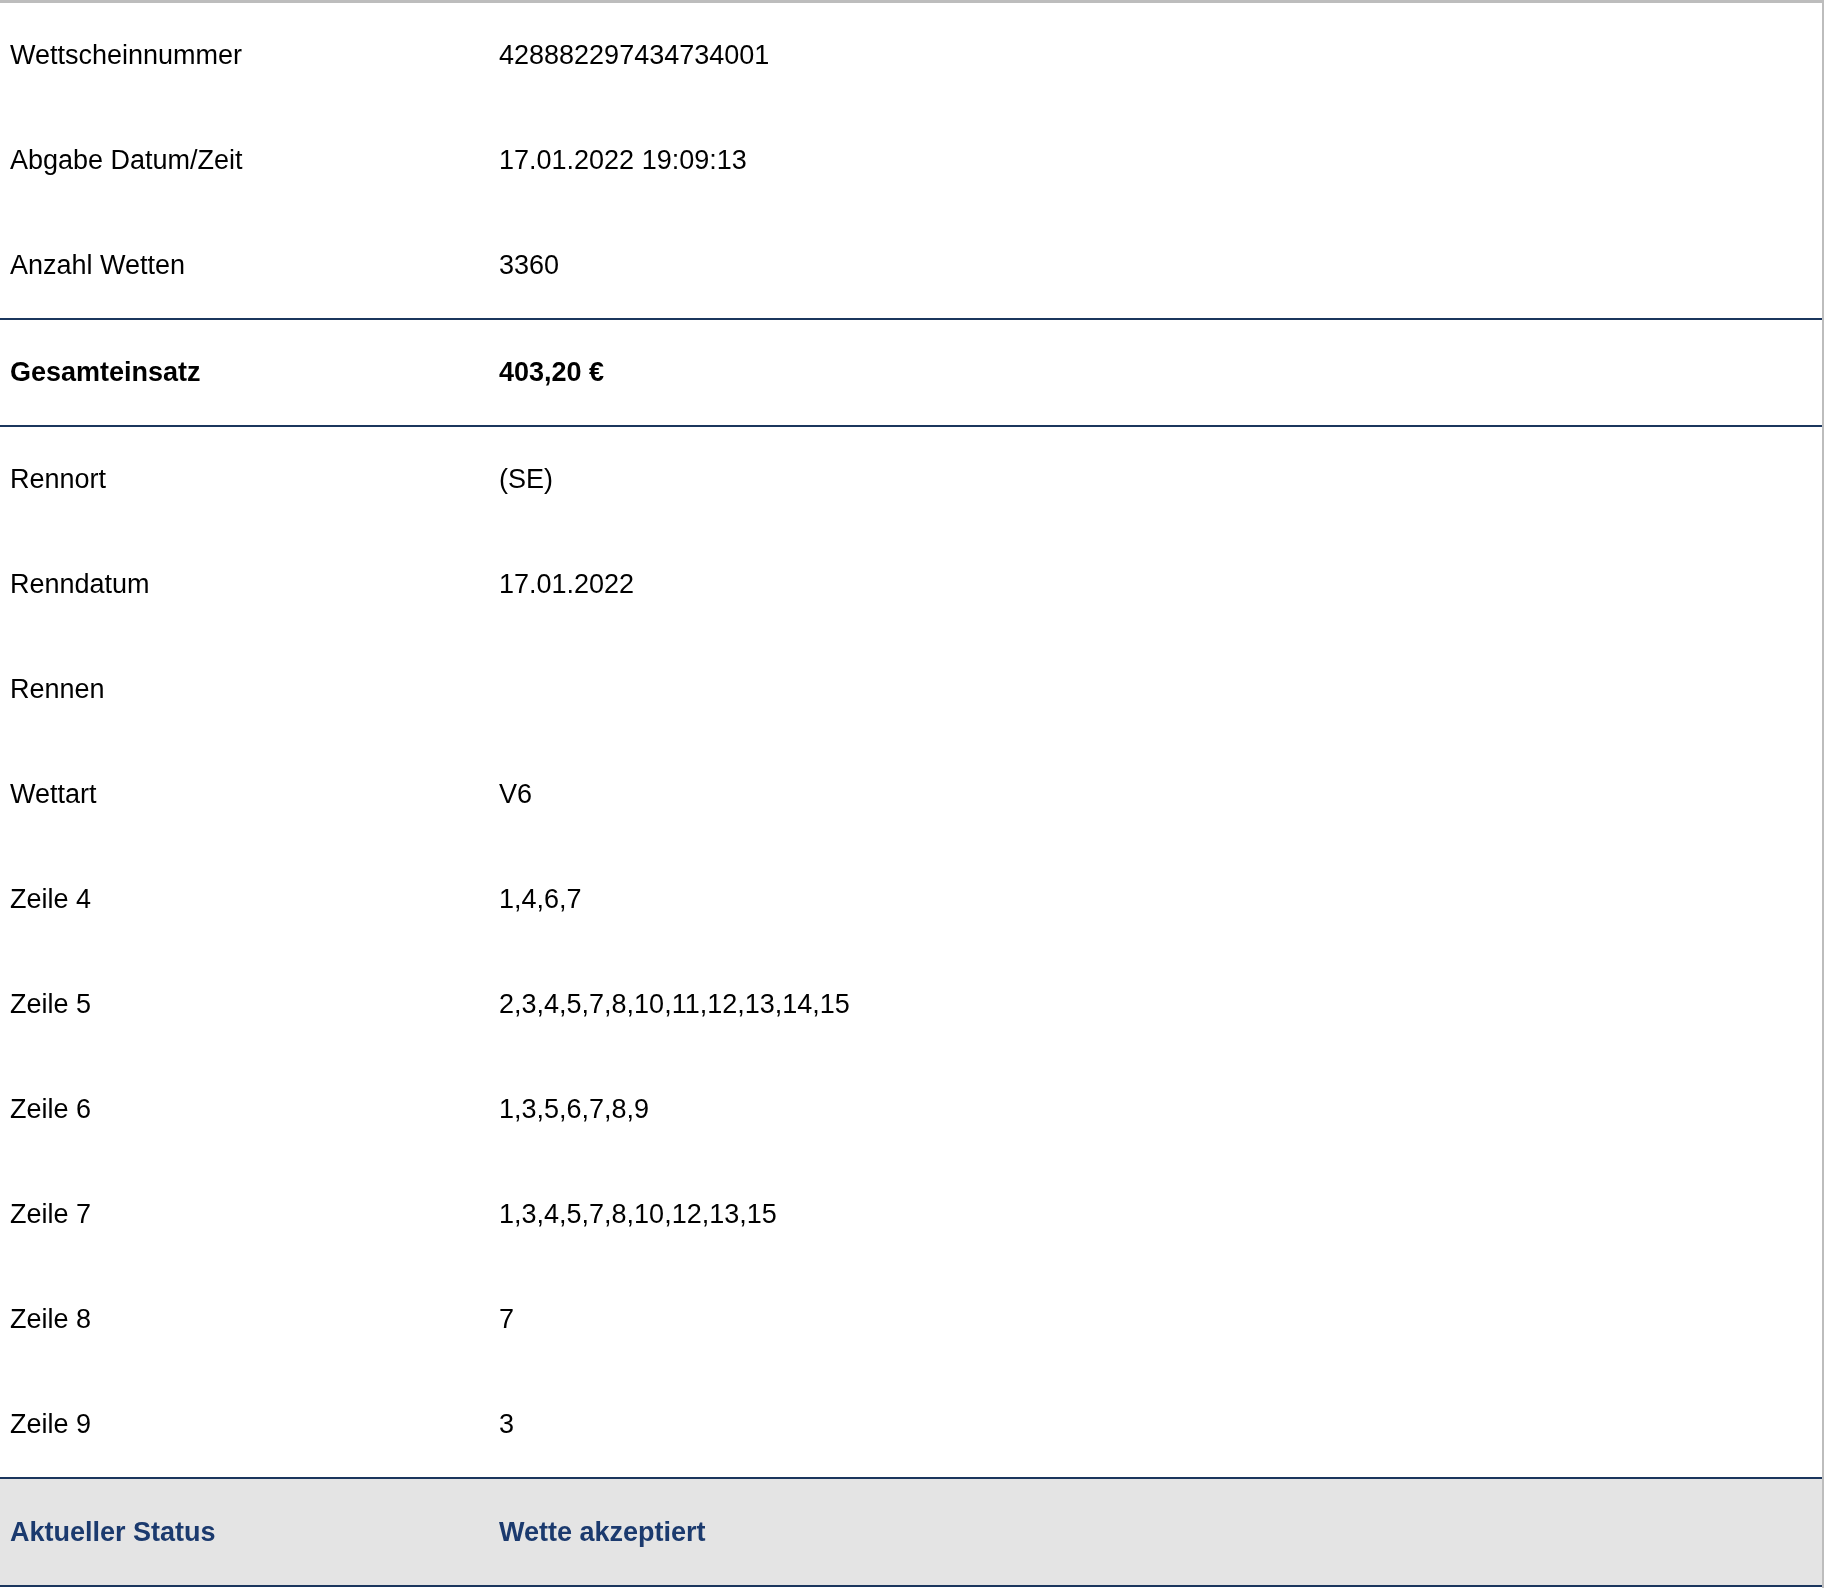 The height and width of the screenshot is (1588, 1824). Describe the element at coordinates (51, 899) in the screenshot. I see `field-label: Zeile 4` at that location.